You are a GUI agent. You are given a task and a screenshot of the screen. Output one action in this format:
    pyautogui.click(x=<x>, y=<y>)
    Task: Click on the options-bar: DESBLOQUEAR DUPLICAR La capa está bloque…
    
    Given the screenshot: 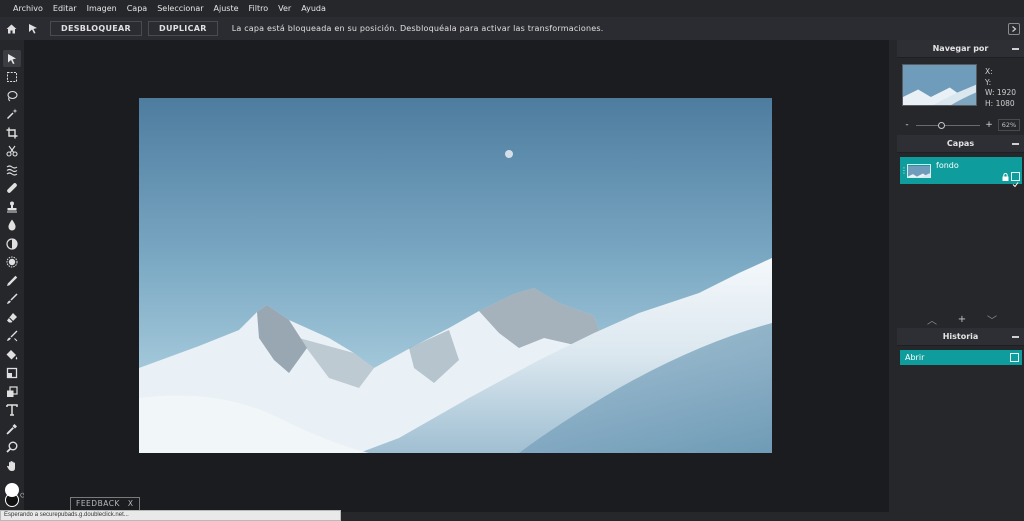 What is the action you would take?
    pyautogui.click(x=512, y=28)
    